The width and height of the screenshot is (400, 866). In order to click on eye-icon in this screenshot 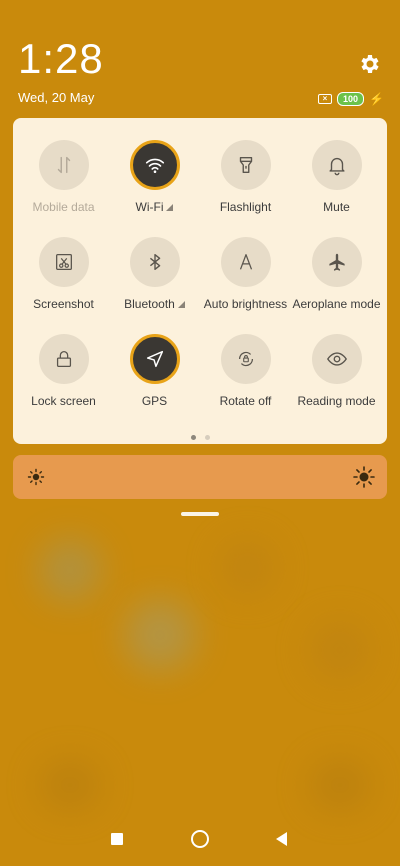, I will do `click(336, 359)`.